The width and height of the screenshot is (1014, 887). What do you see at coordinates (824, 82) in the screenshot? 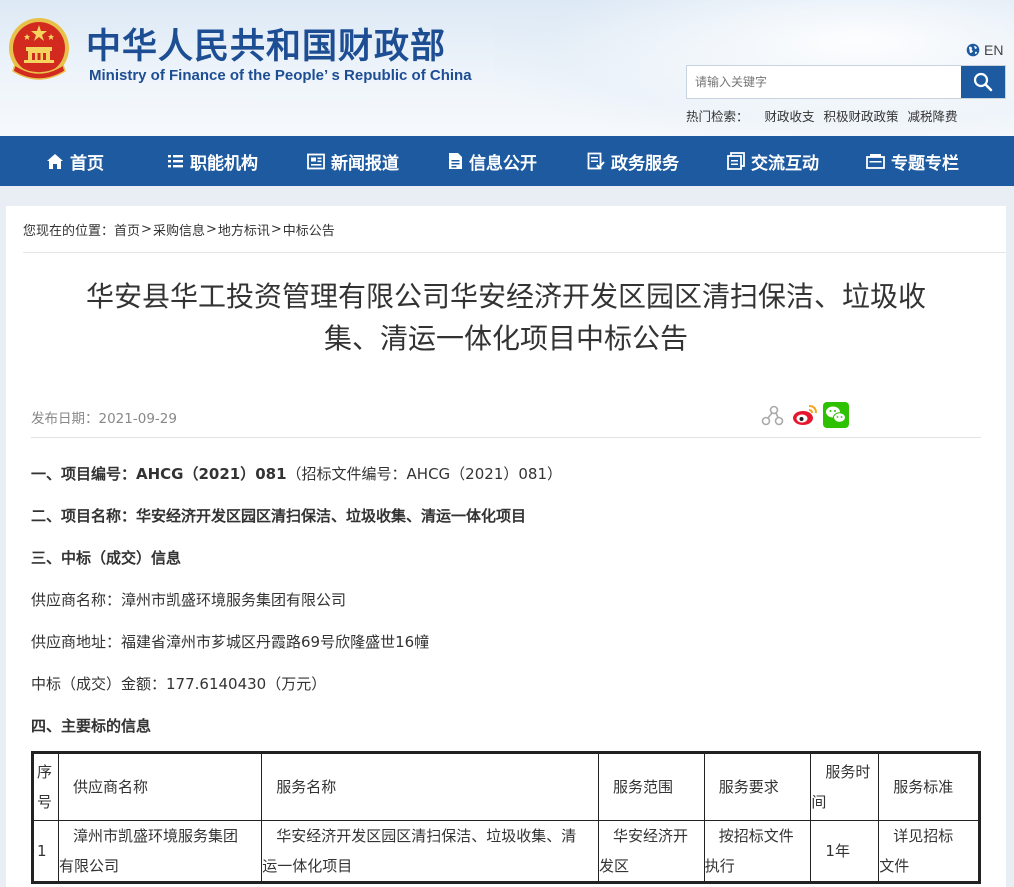
I see `search-input` at bounding box center [824, 82].